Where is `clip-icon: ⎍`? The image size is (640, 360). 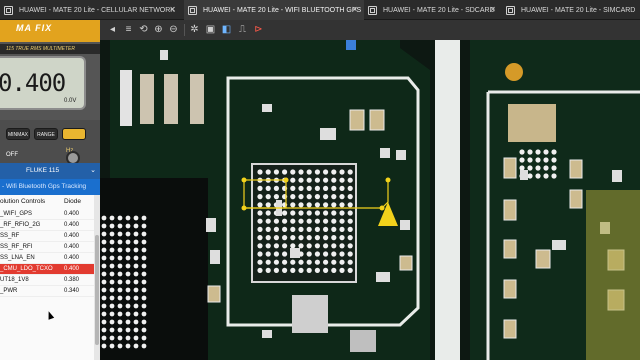 clip-icon: ⎍ is located at coordinates (242, 29).